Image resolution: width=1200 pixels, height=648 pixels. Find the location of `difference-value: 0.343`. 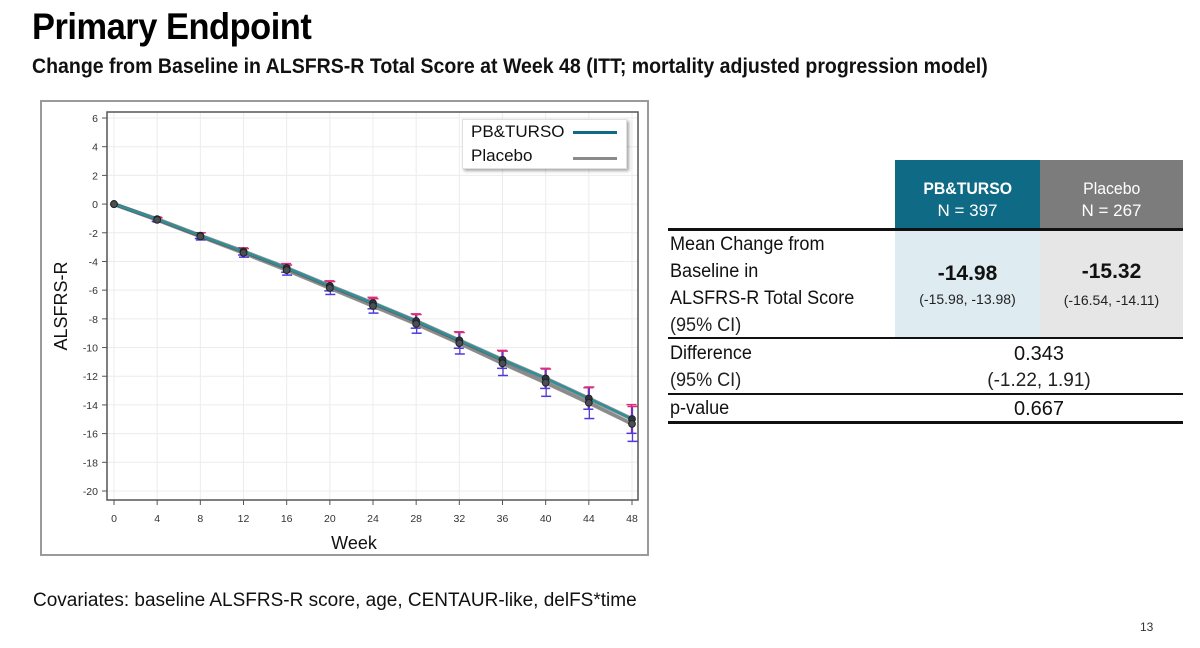

difference-value: 0.343 is located at coordinates (1039, 354).